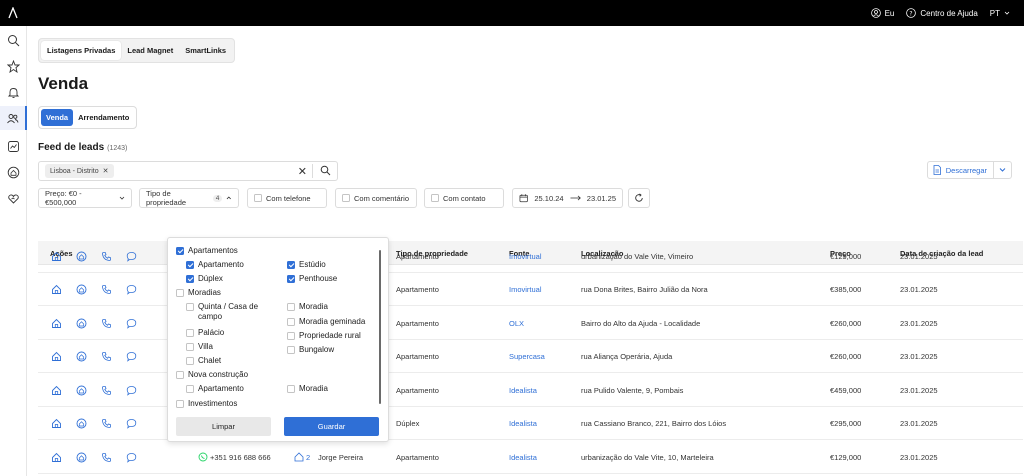 The height and width of the screenshot is (476, 1024). I want to click on sidebar-search, so click(13, 40).